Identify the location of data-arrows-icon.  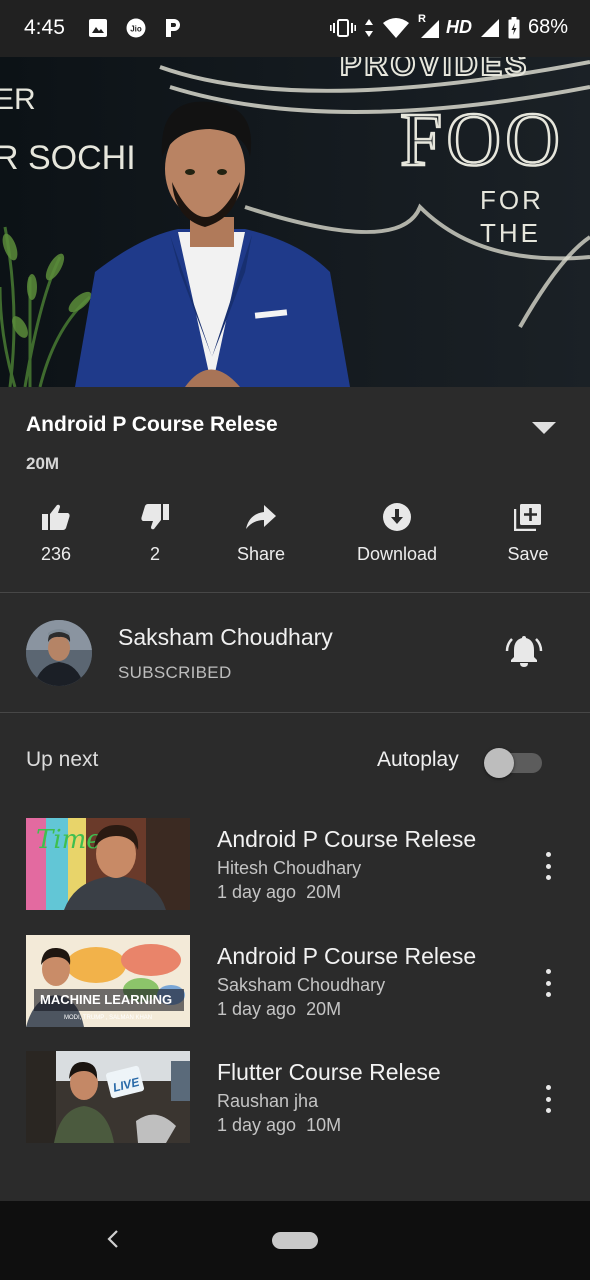
(368, 27).